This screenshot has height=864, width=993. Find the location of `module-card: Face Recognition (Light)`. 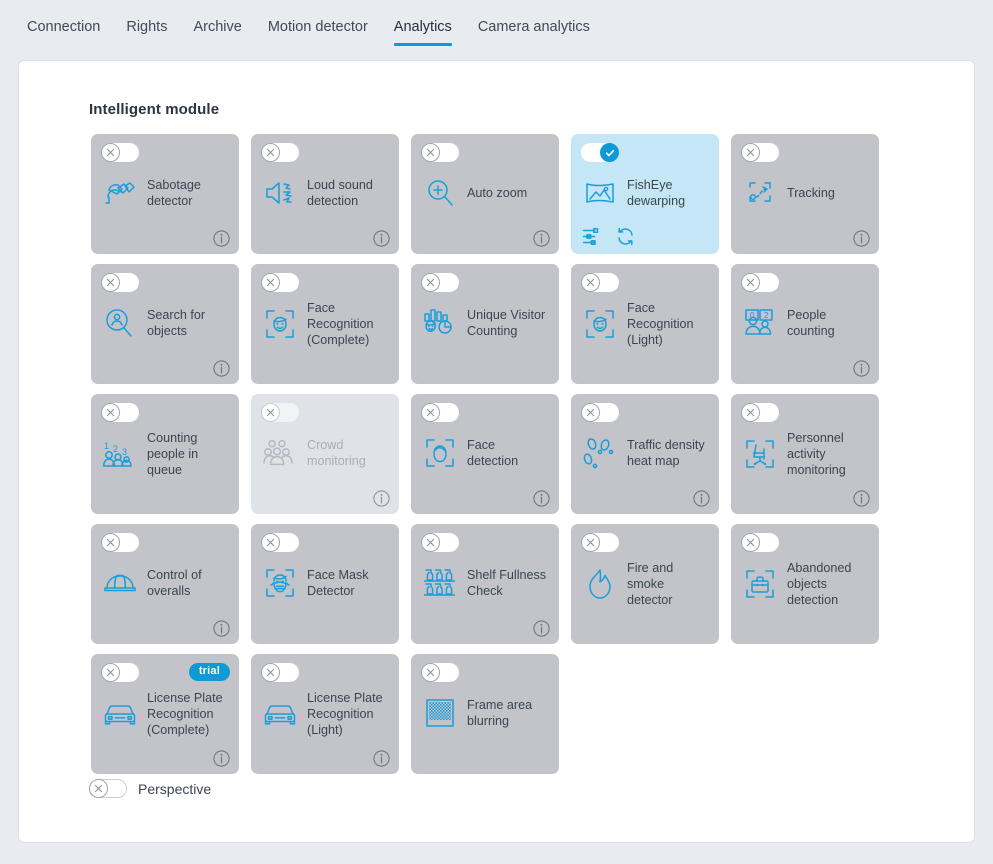

module-card: Face Recognition (Light) is located at coordinates (645, 324).